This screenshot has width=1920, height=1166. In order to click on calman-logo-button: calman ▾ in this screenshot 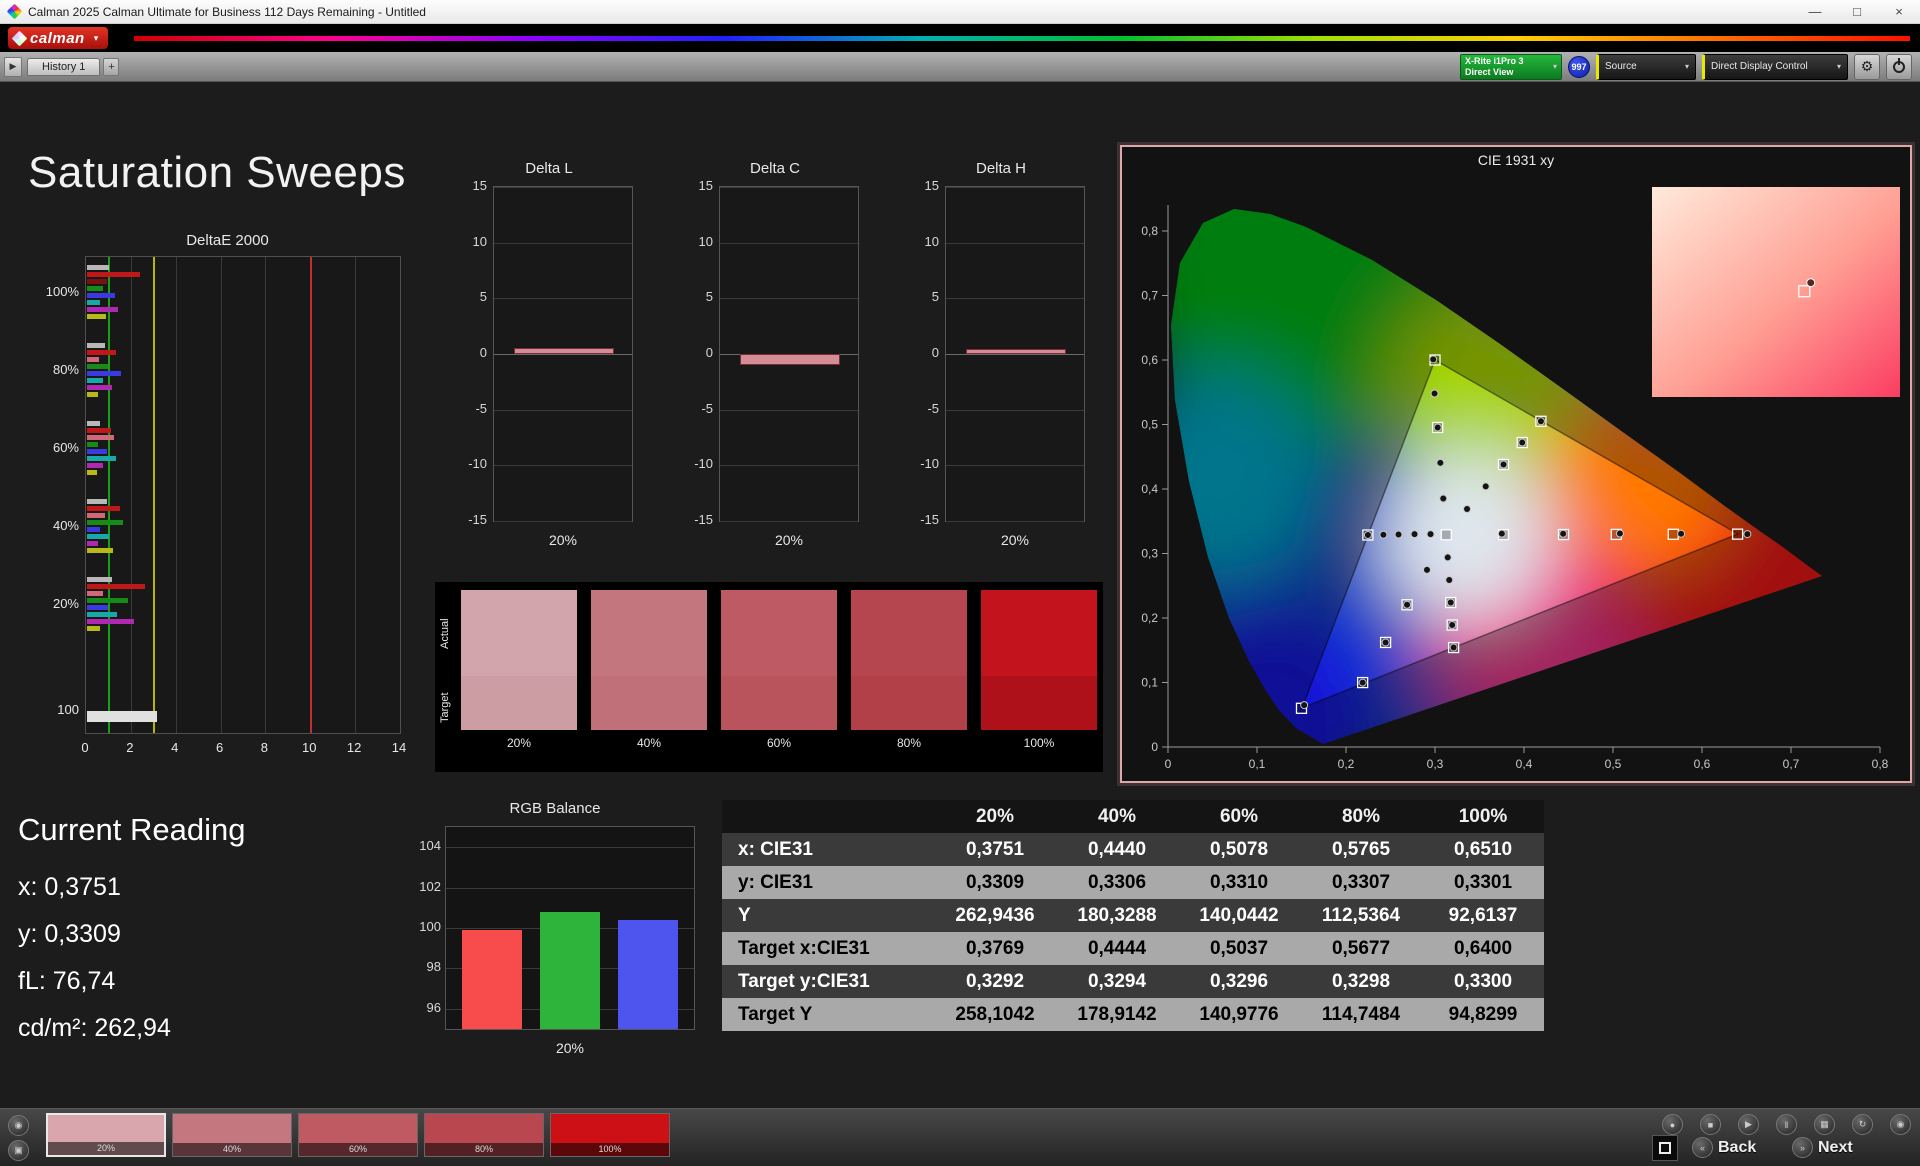, I will do `click(58, 38)`.